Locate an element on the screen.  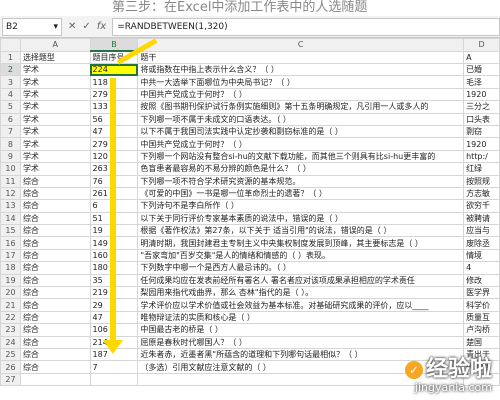
column-header-b: B is located at coordinates (114, 45).